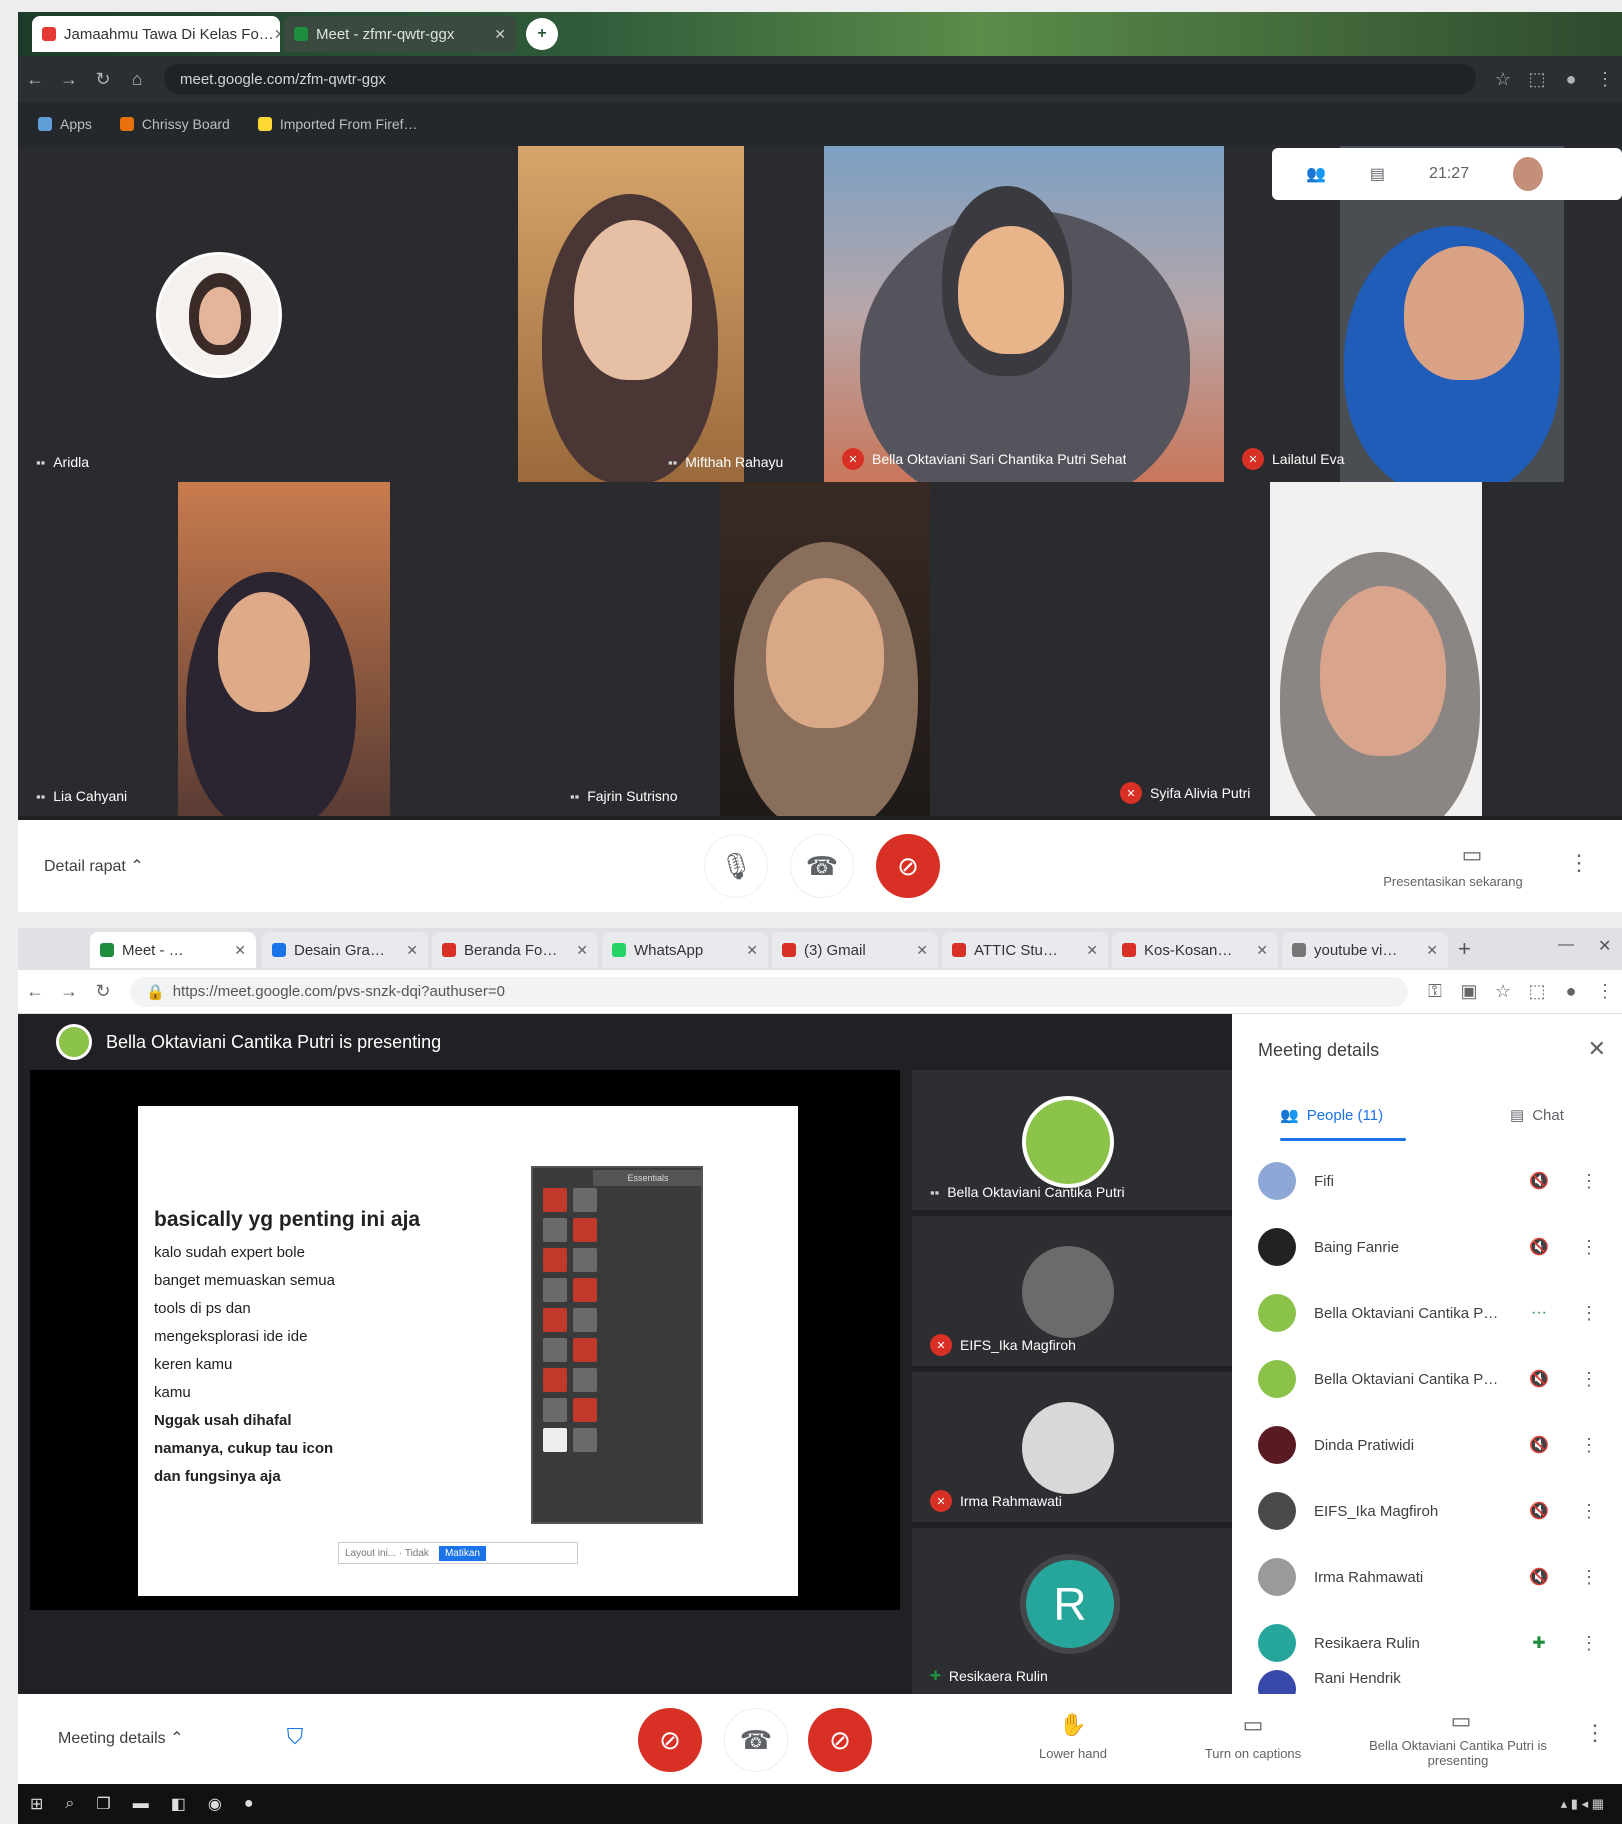 The height and width of the screenshot is (1824, 1622). Describe the element at coordinates (1435, 991) in the screenshot. I see `key-icon: ⚿` at that location.